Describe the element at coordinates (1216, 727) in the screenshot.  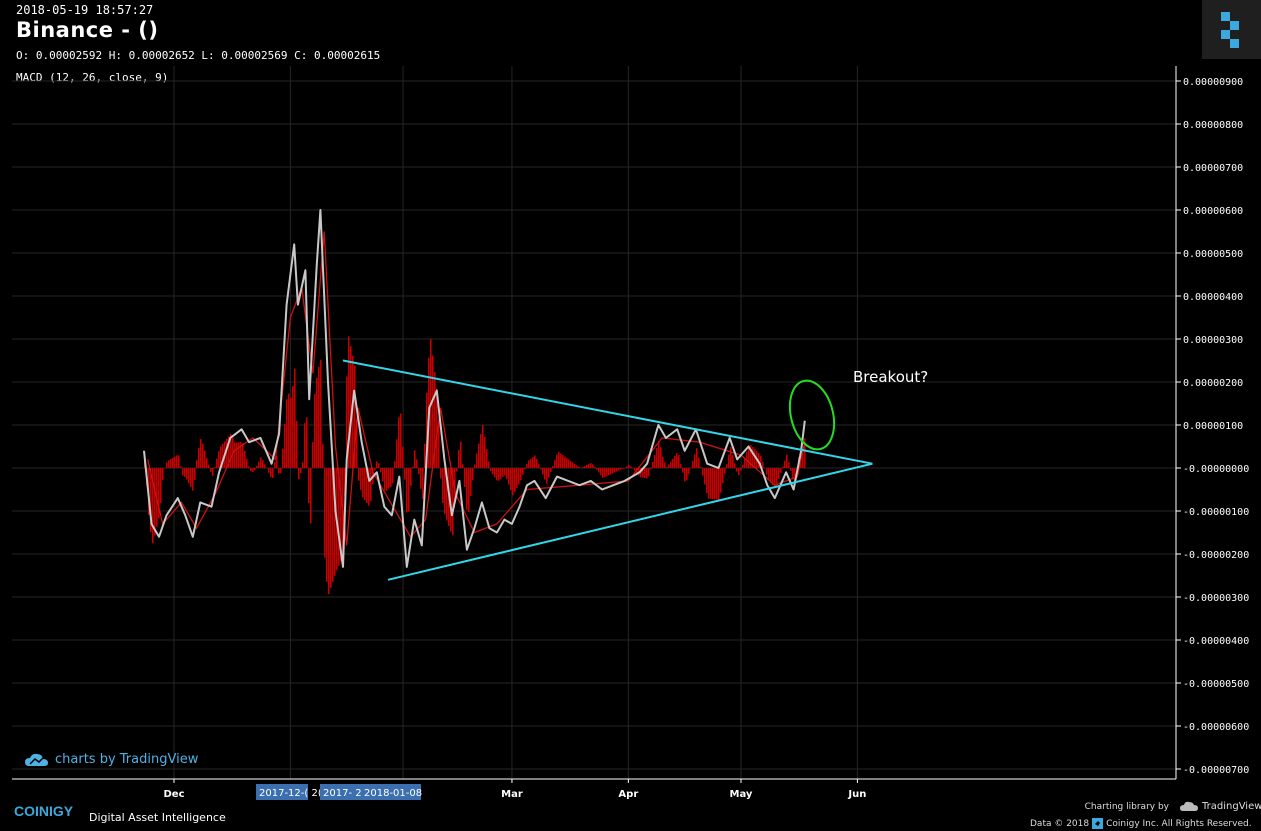
I see `y-tick-label: -0.00000600` at that location.